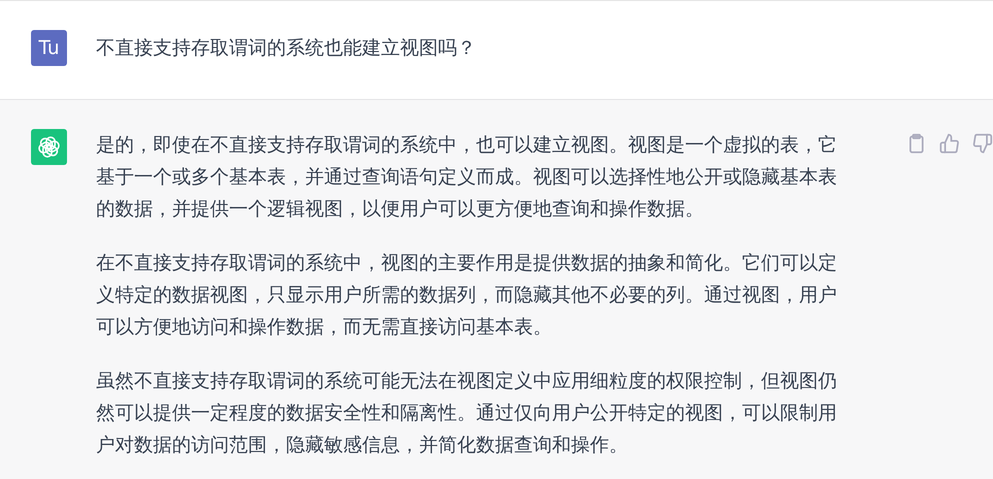 The width and height of the screenshot is (993, 479). What do you see at coordinates (467, 413) in the screenshot?
I see `answer-paragraph: 虽然不直接支持存取谓词的系统可能无法在视图定义中应用细粒度的权限控制，但视图仍然可以提供一定程度的数据安全性和隔离性。通过仅向用户公开特定的视图，可以限制用户对数据的访问范围，隐藏敏感信息，并简化数据查询和操作。` at bounding box center [467, 413].